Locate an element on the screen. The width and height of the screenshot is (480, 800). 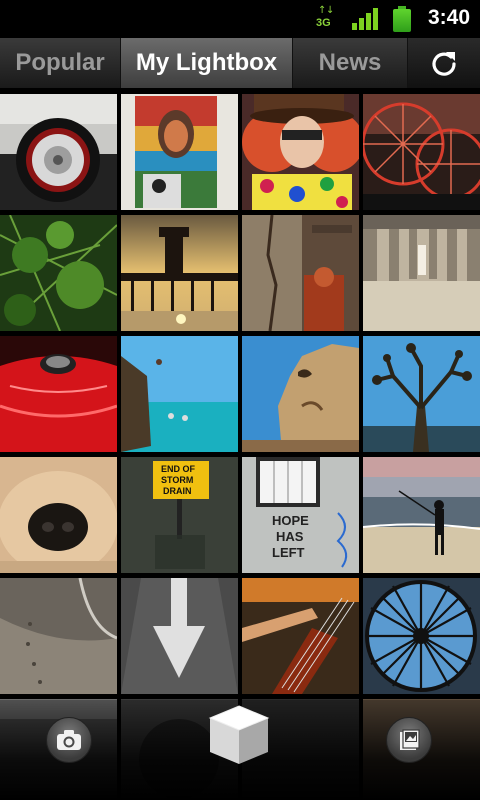
svg-text: HOPE is located at coordinates (290, 520).